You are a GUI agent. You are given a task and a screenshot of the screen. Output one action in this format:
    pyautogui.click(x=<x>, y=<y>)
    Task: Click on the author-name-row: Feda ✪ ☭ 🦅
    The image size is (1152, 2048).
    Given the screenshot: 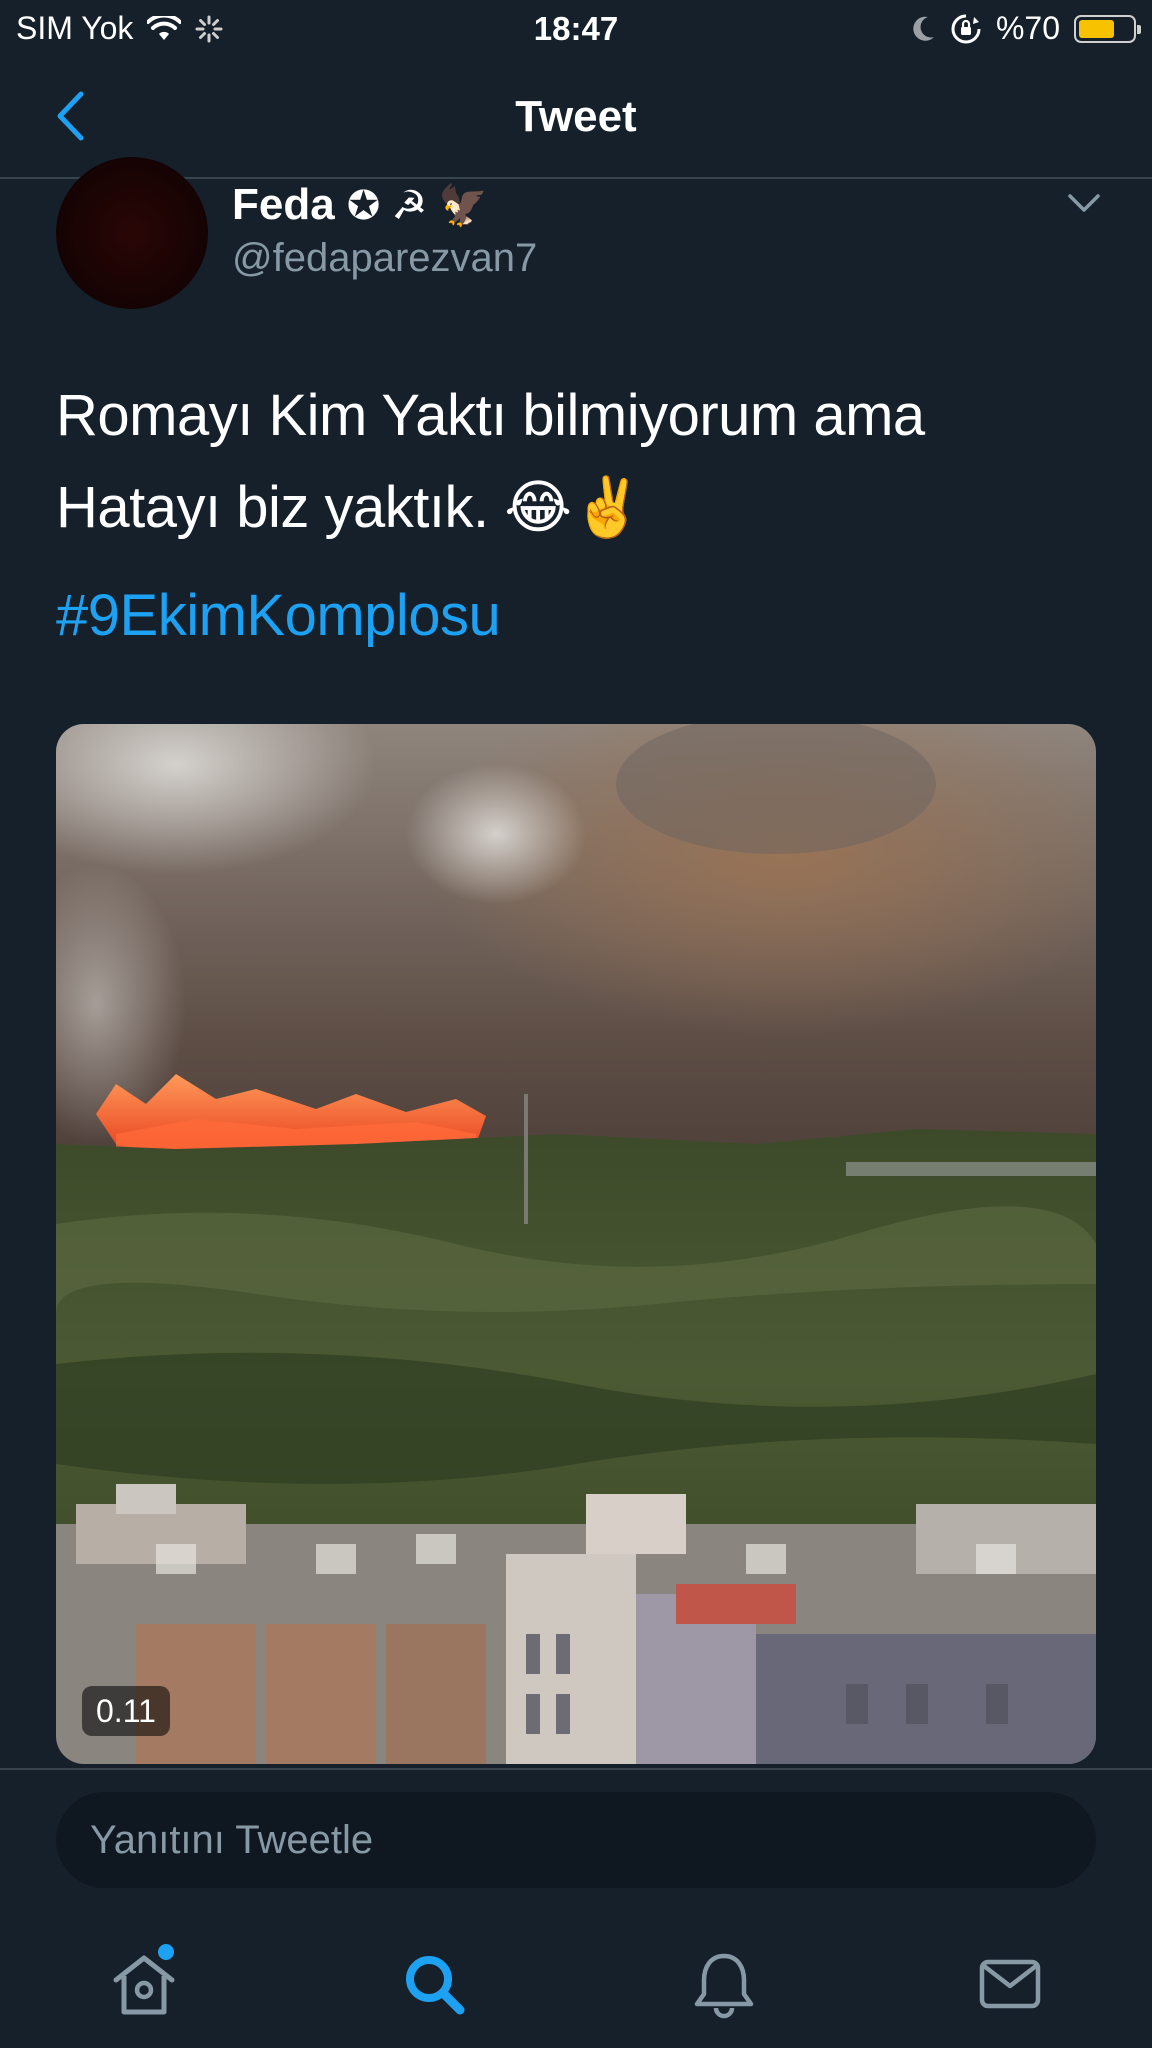 What is the action you would take?
    pyautogui.click(x=360, y=205)
    